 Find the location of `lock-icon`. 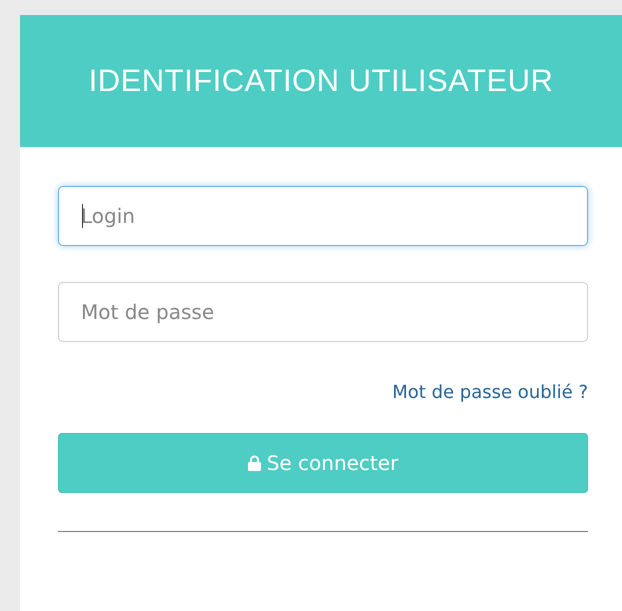

lock-icon is located at coordinates (254, 463).